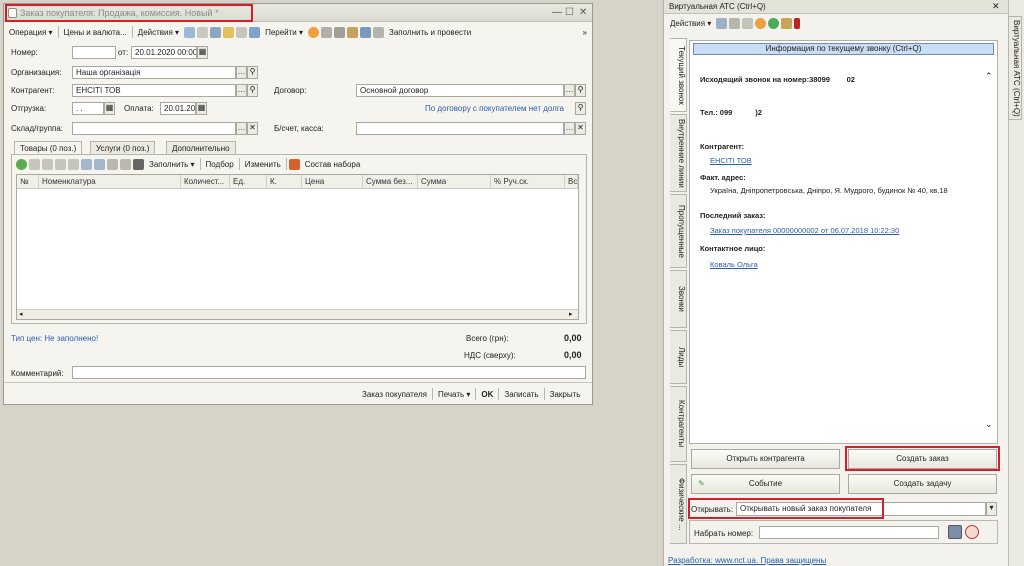  Describe the element at coordinates (154, 128) in the screenshot. I see `warehouse-field` at that location.